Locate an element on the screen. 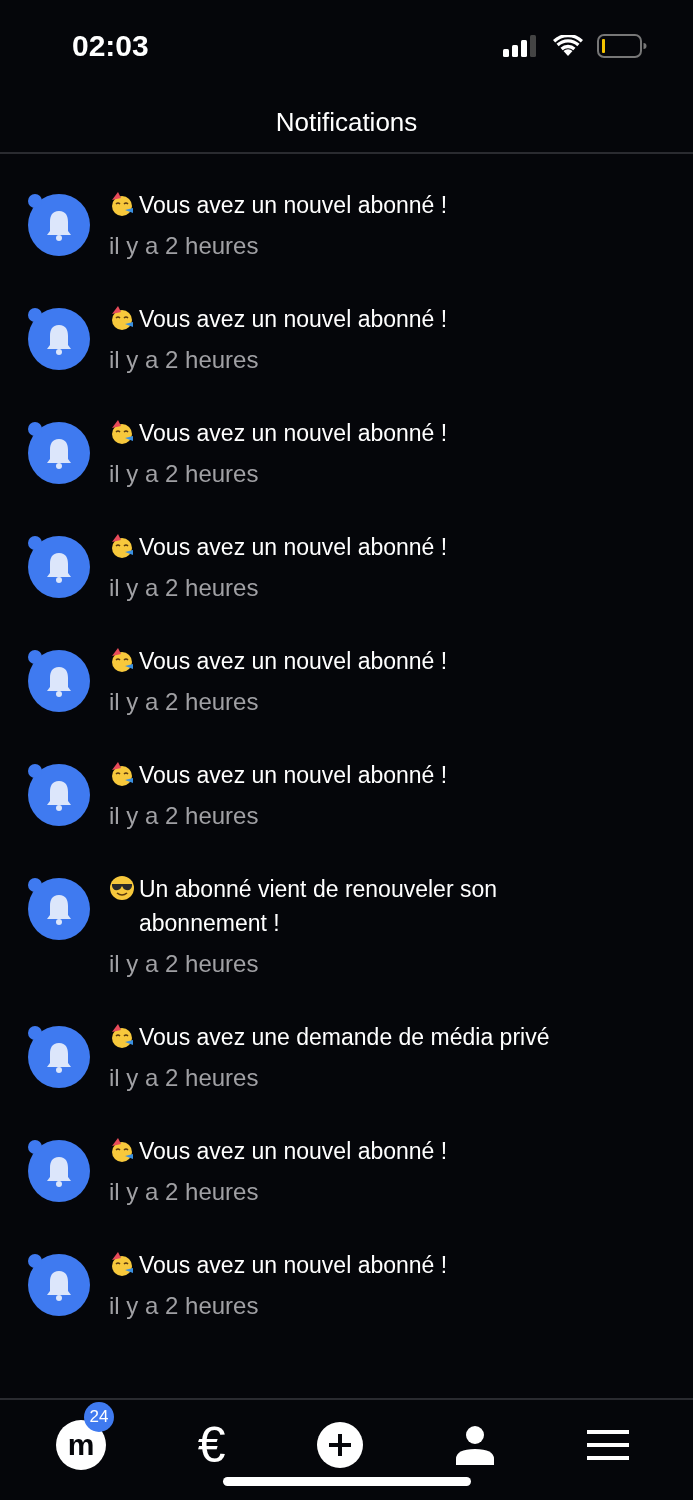 The height and width of the screenshot is (1500, 693). notification-title: Un abonné vient de renouveler son abonnement ! is located at coordinates (319, 906).